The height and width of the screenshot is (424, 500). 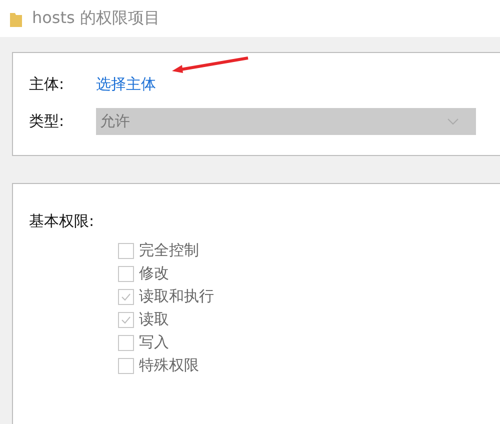 I want to click on permission-label: 读取, so click(x=154, y=319).